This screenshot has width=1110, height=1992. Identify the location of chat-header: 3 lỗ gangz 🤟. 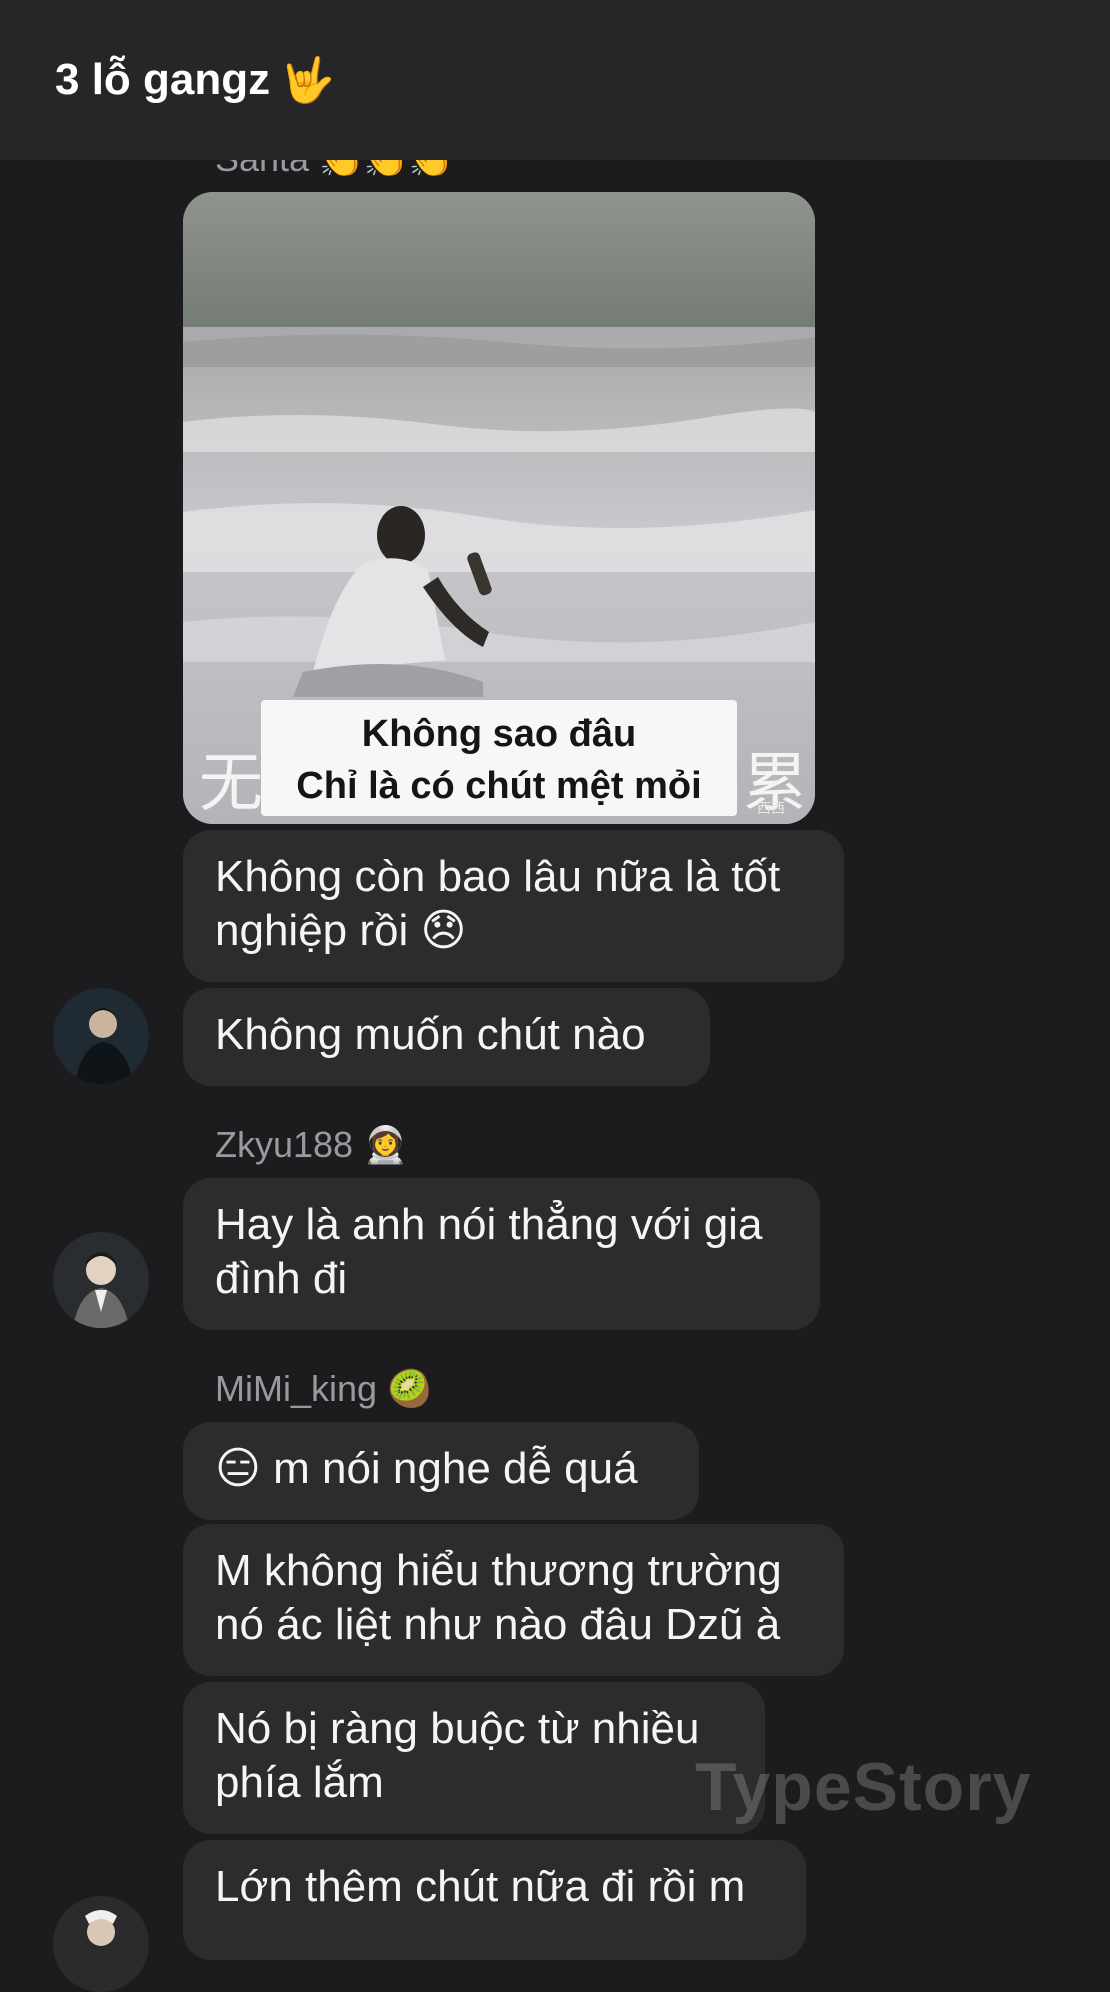
(555, 80).